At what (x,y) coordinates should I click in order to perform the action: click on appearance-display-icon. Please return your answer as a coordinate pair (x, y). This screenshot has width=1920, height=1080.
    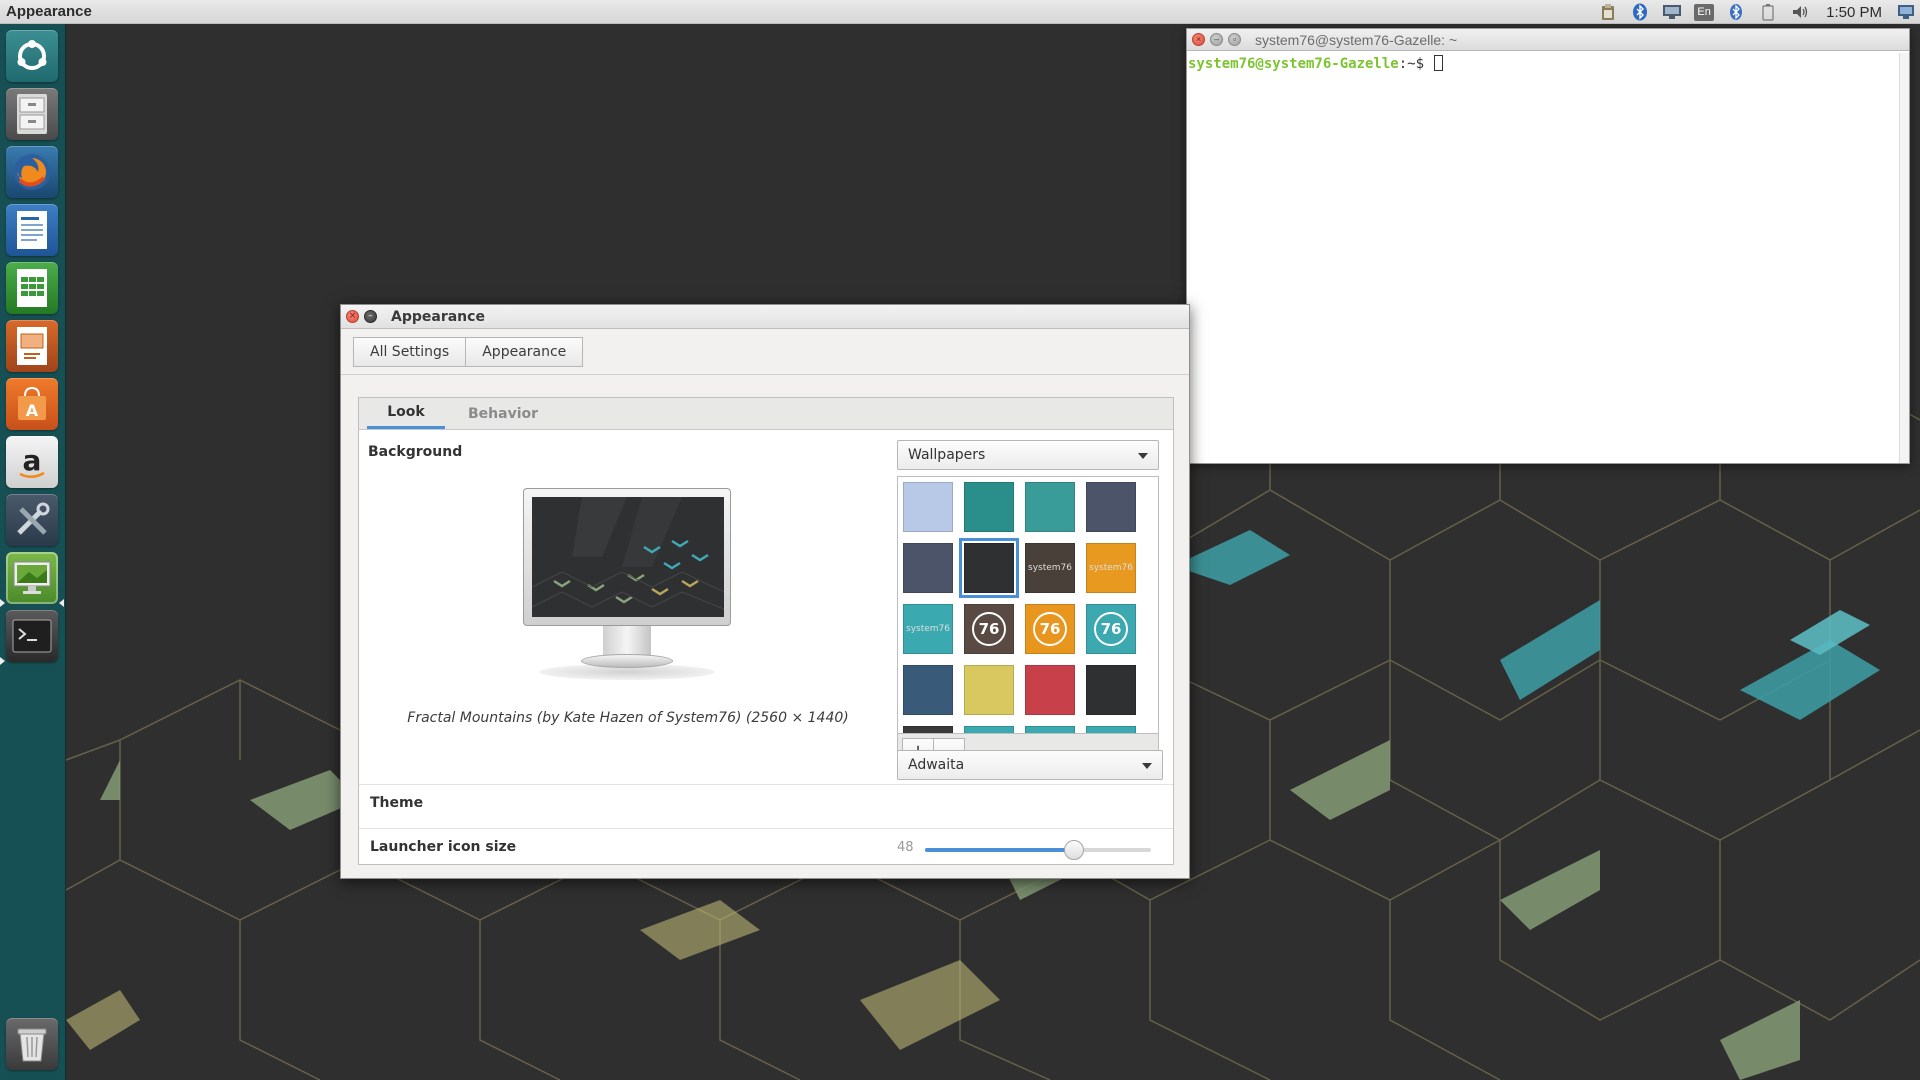
    Looking at the image, I should click on (32, 577).